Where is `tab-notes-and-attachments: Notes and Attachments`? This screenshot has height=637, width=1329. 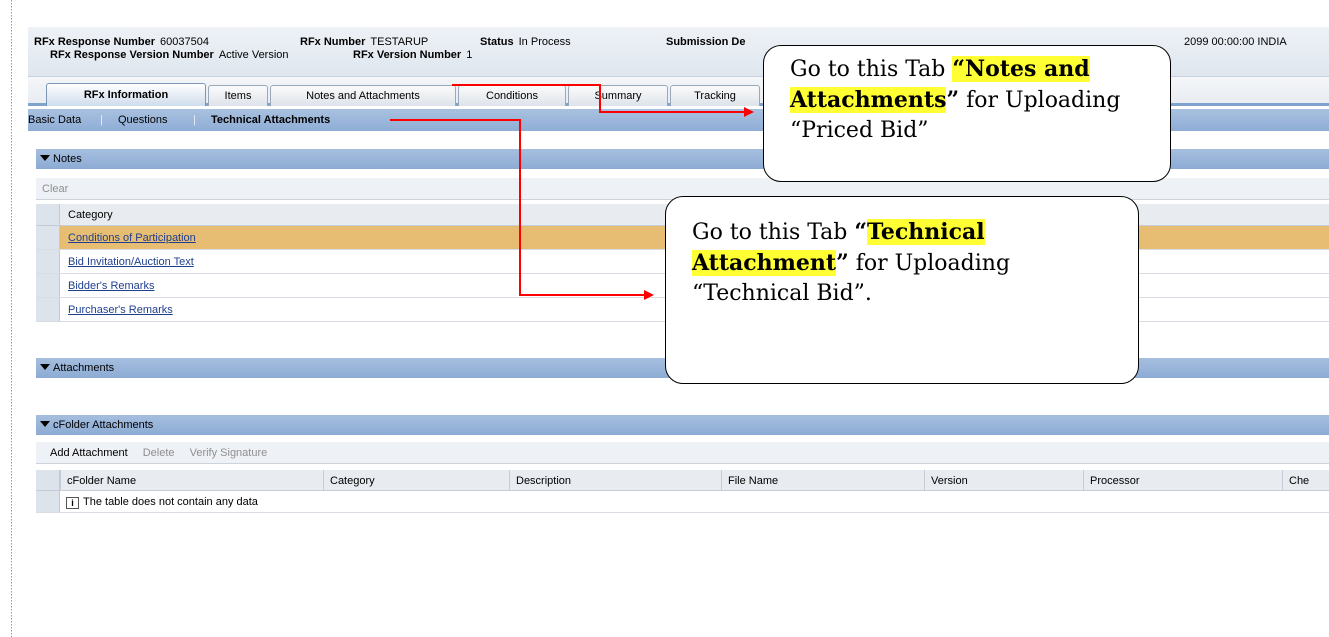 tab-notes-and-attachments: Notes and Attachments is located at coordinates (363, 95).